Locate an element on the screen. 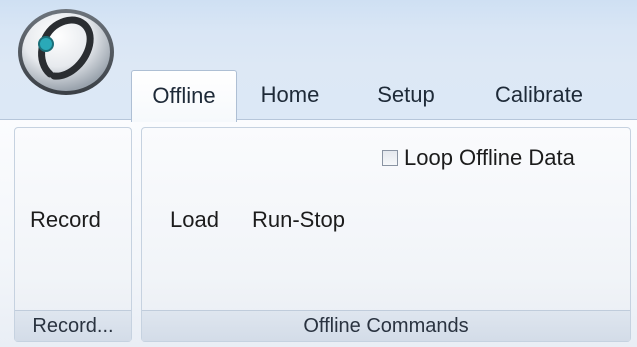 Image resolution: width=637 pixels, height=347 pixels. loop-offline-data-option: Loop Offline Data is located at coordinates (478, 158).